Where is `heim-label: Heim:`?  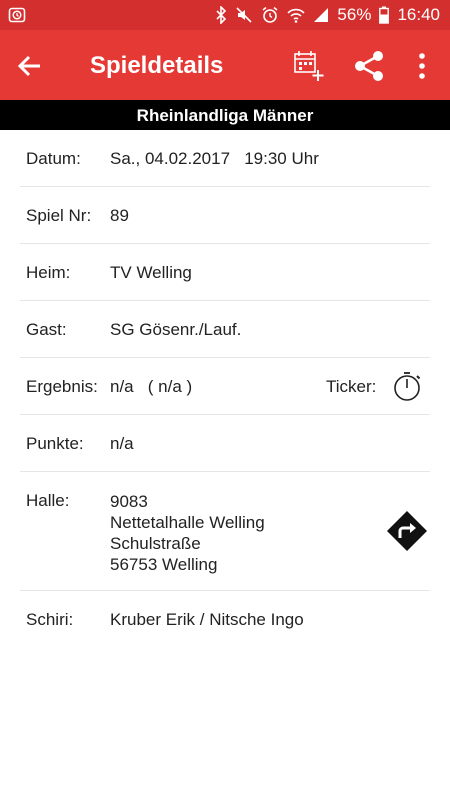 heim-label: Heim: is located at coordinates (48, 272).